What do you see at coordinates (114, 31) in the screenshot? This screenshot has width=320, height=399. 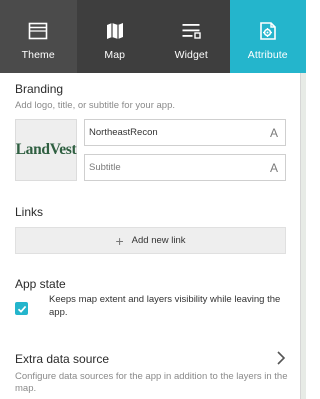 I see `map-icon` at bounding box center [114, 31].